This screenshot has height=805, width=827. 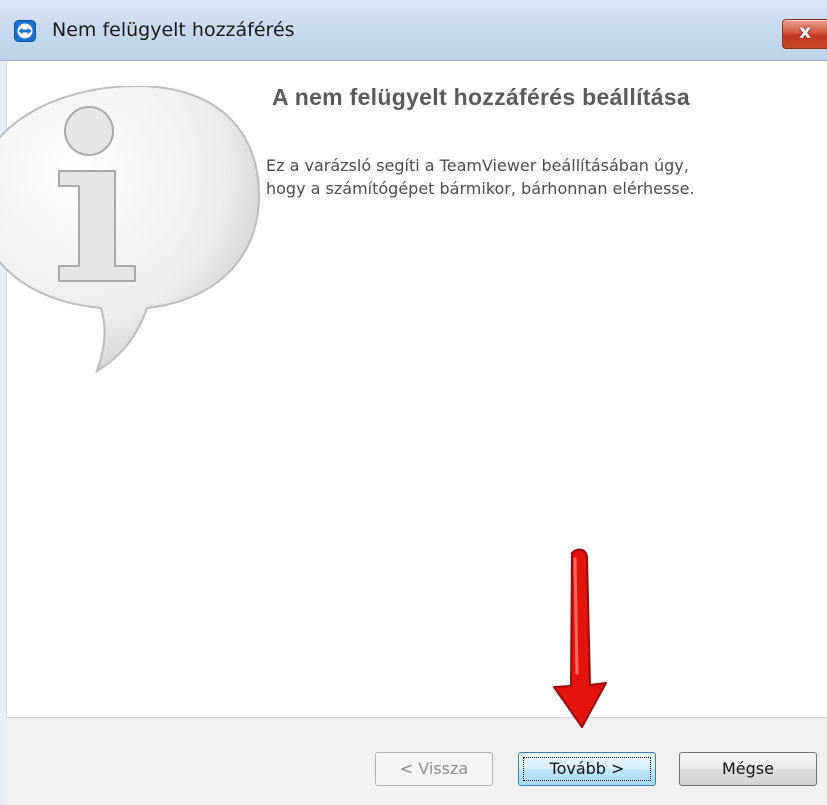 What do you see at coordinates (580, 638) in the screenshot?
I see `red-arrow-icon` at bounding box center [580, 638].